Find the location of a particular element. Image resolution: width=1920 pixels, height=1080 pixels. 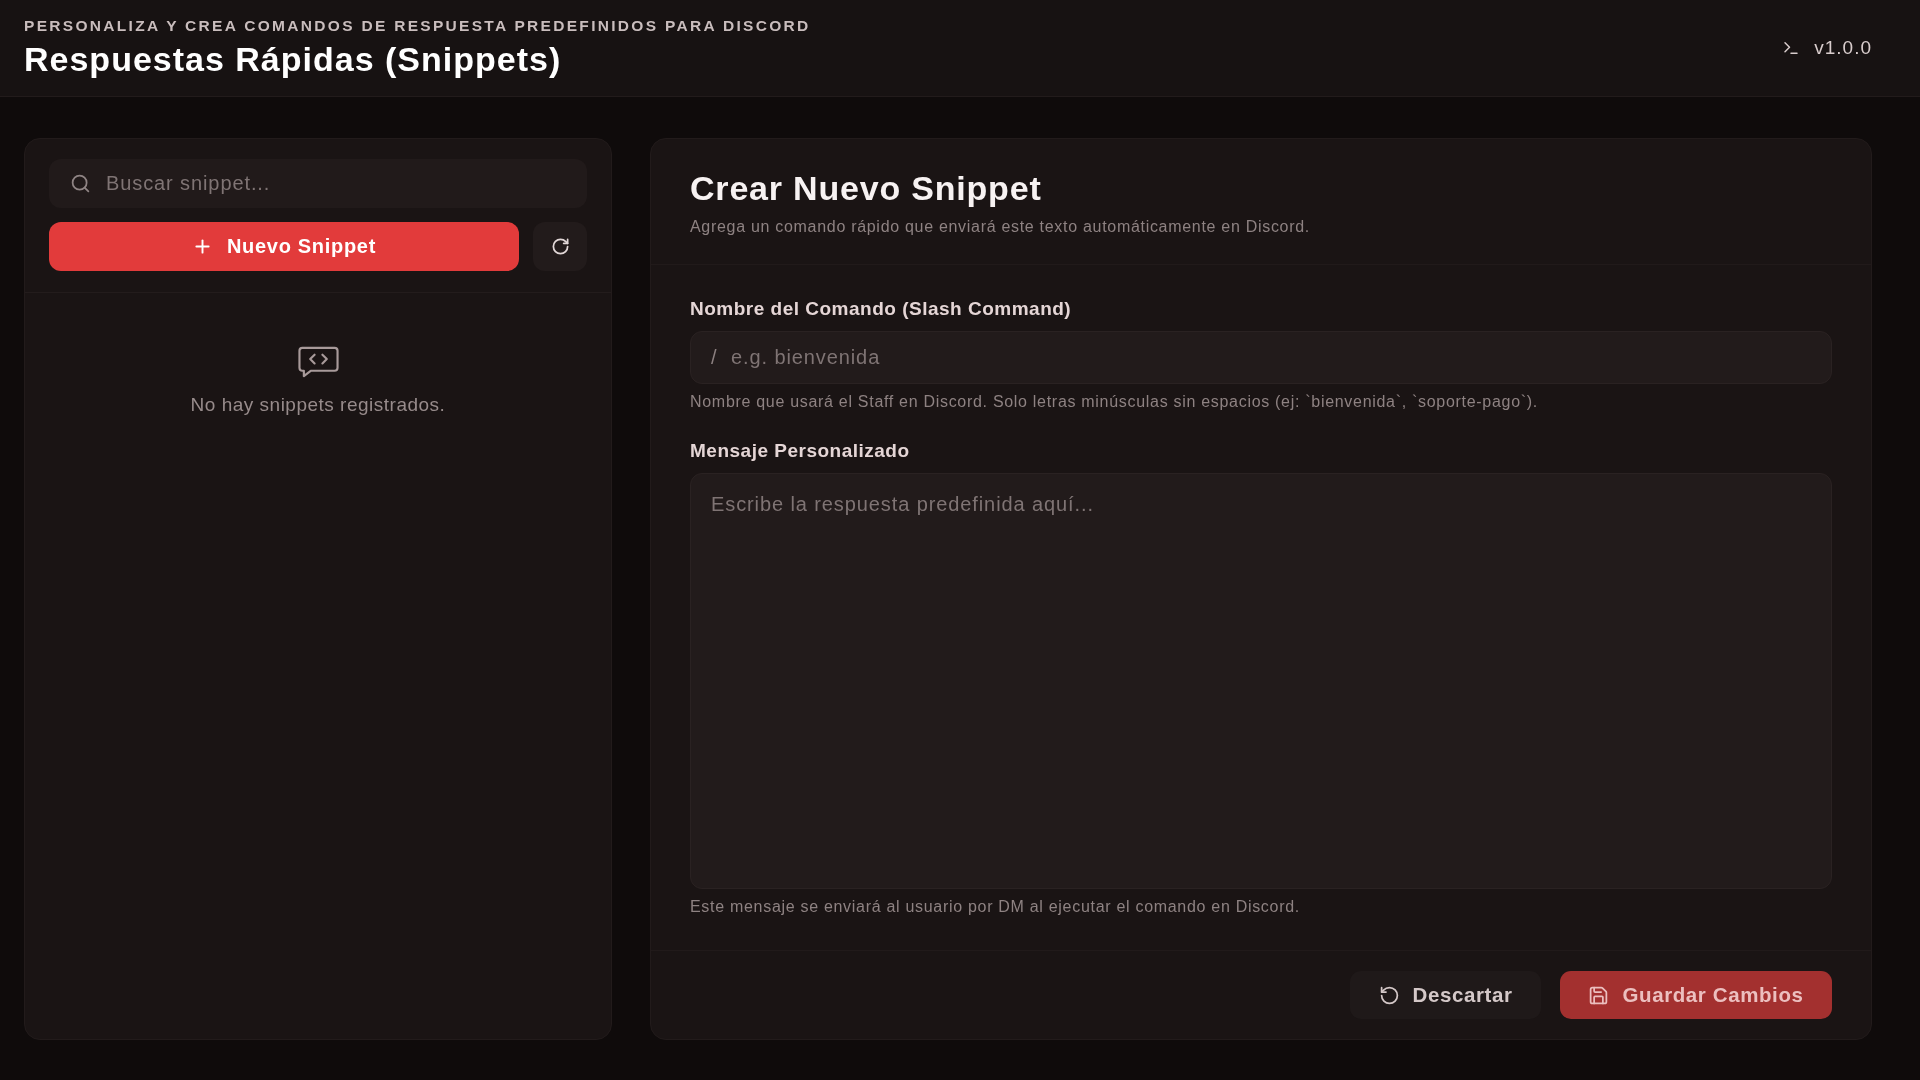

empty-message: No hay snippets registrados. is located at coordinates (318, 405).